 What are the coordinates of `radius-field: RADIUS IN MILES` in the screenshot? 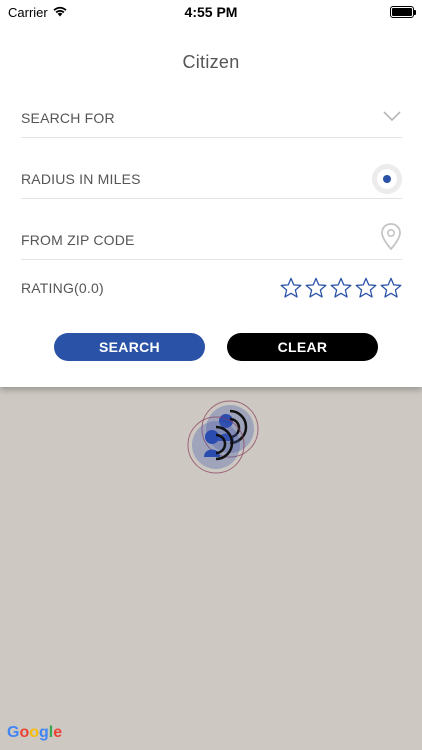 It's located at (211, 179).